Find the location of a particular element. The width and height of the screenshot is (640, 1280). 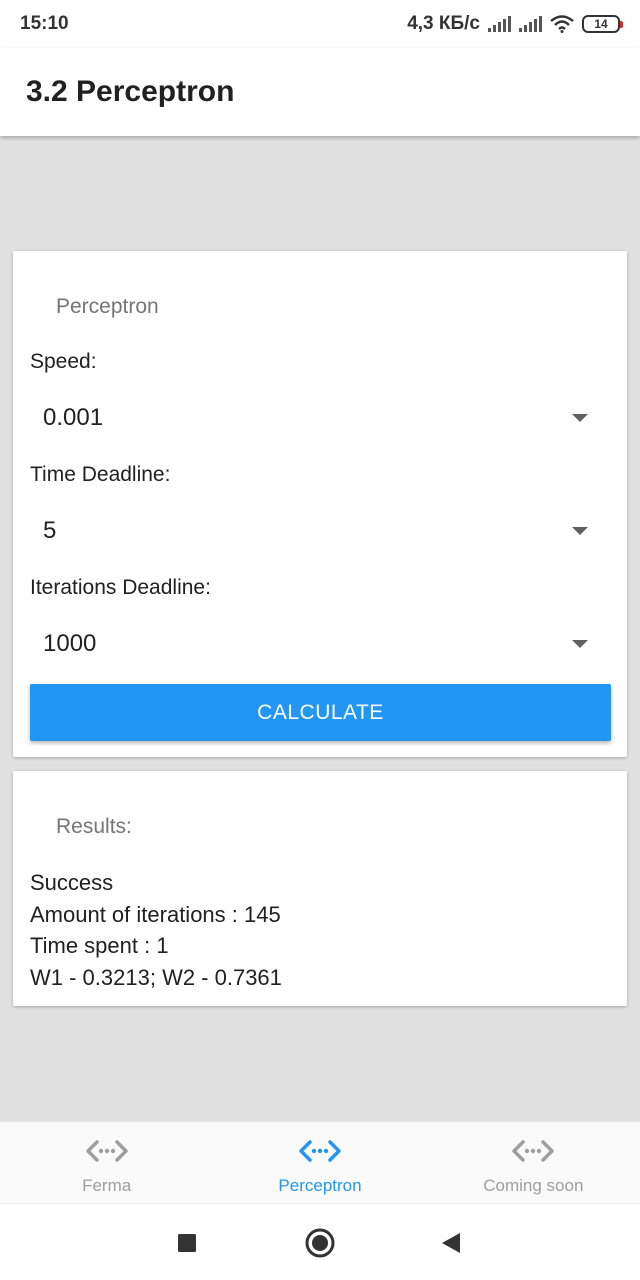

card-heading: Perceptron is located at coordinates (107, 306).